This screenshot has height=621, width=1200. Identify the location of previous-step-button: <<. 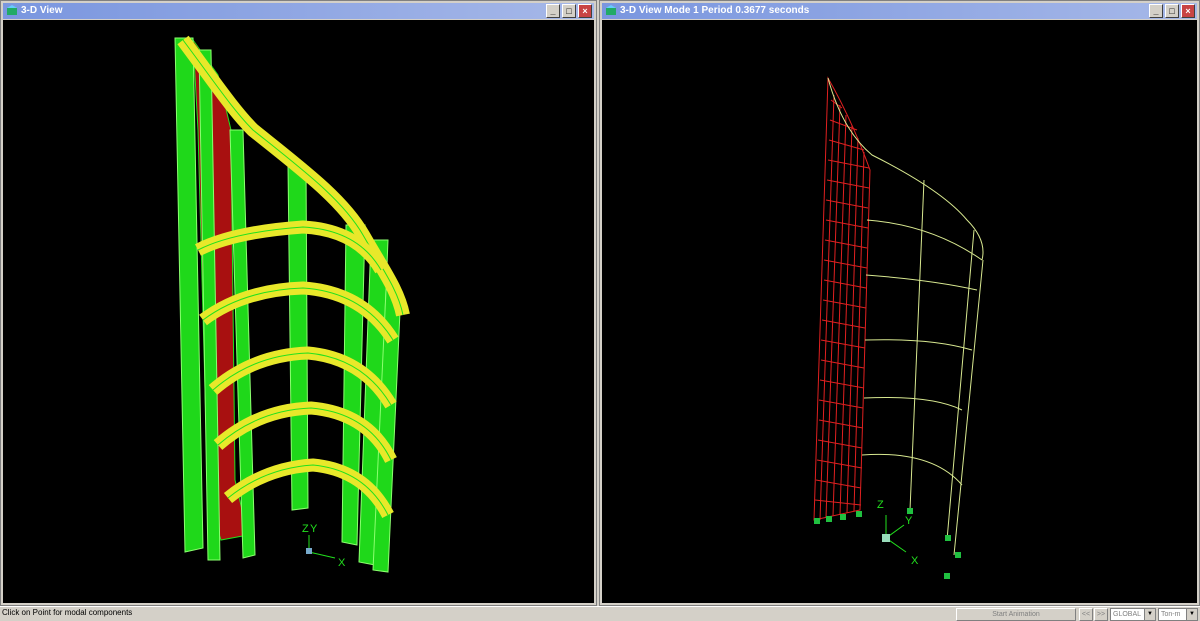
(1086, 614).